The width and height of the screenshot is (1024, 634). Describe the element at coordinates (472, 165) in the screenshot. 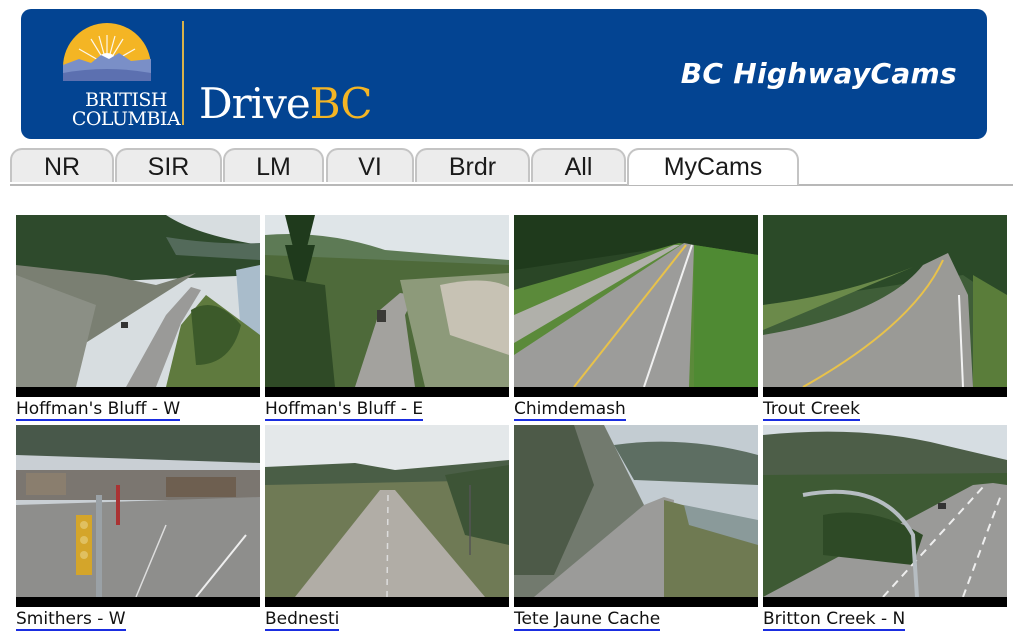

I see `tab-brdr: Brdr` at that location.